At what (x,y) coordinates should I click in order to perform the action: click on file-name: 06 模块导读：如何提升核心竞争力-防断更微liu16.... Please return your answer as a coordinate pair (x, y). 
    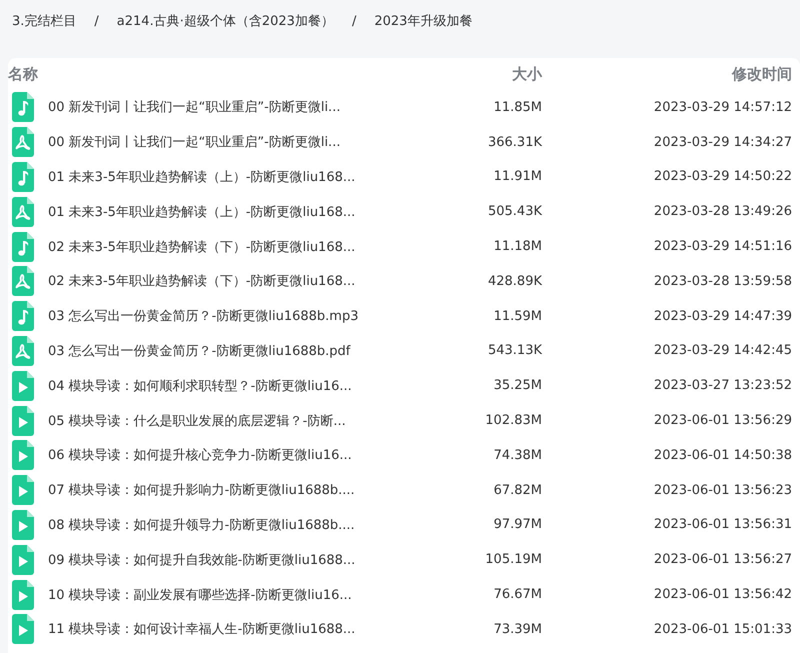
    Looking at the image, I should click on (220, 455).